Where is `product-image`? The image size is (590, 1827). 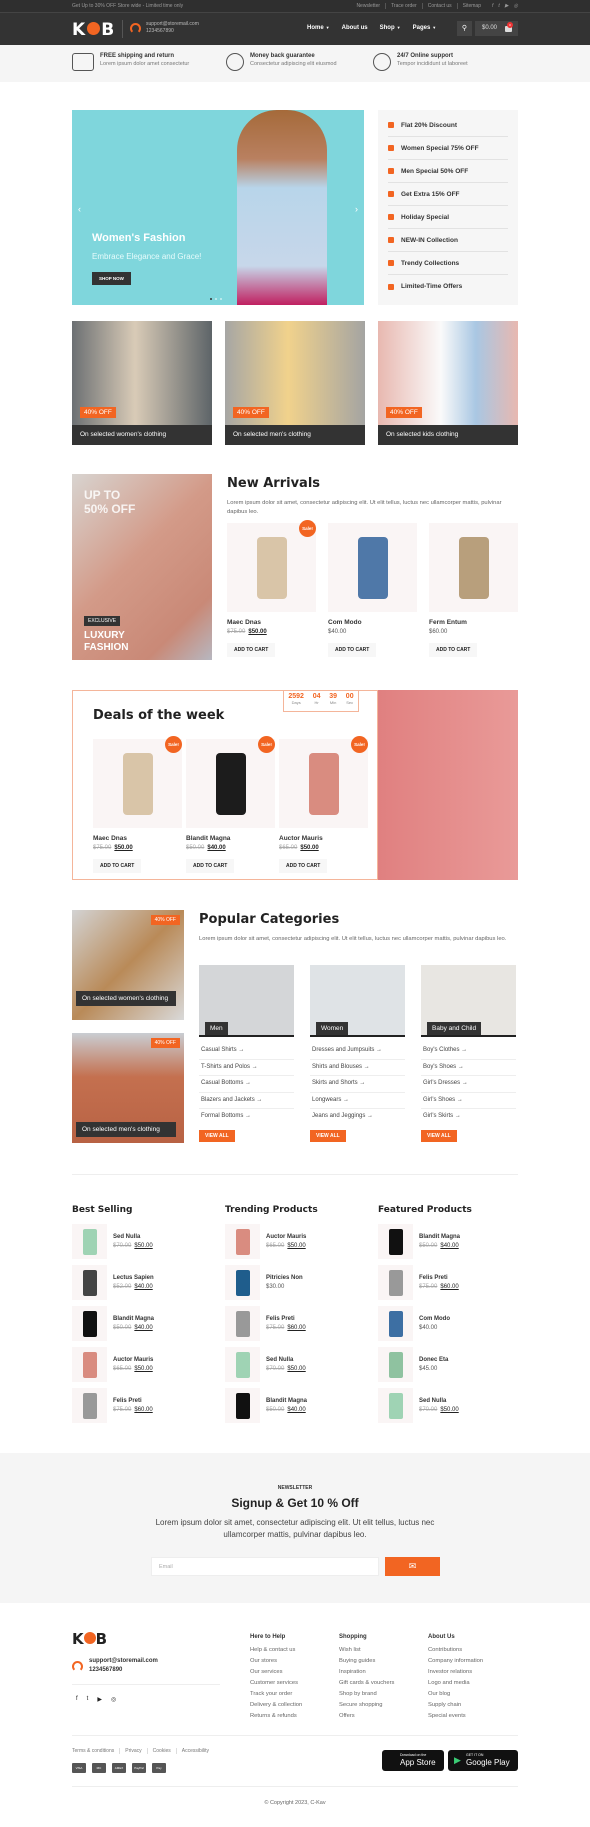
product-image is located at coordinates (372, 567).